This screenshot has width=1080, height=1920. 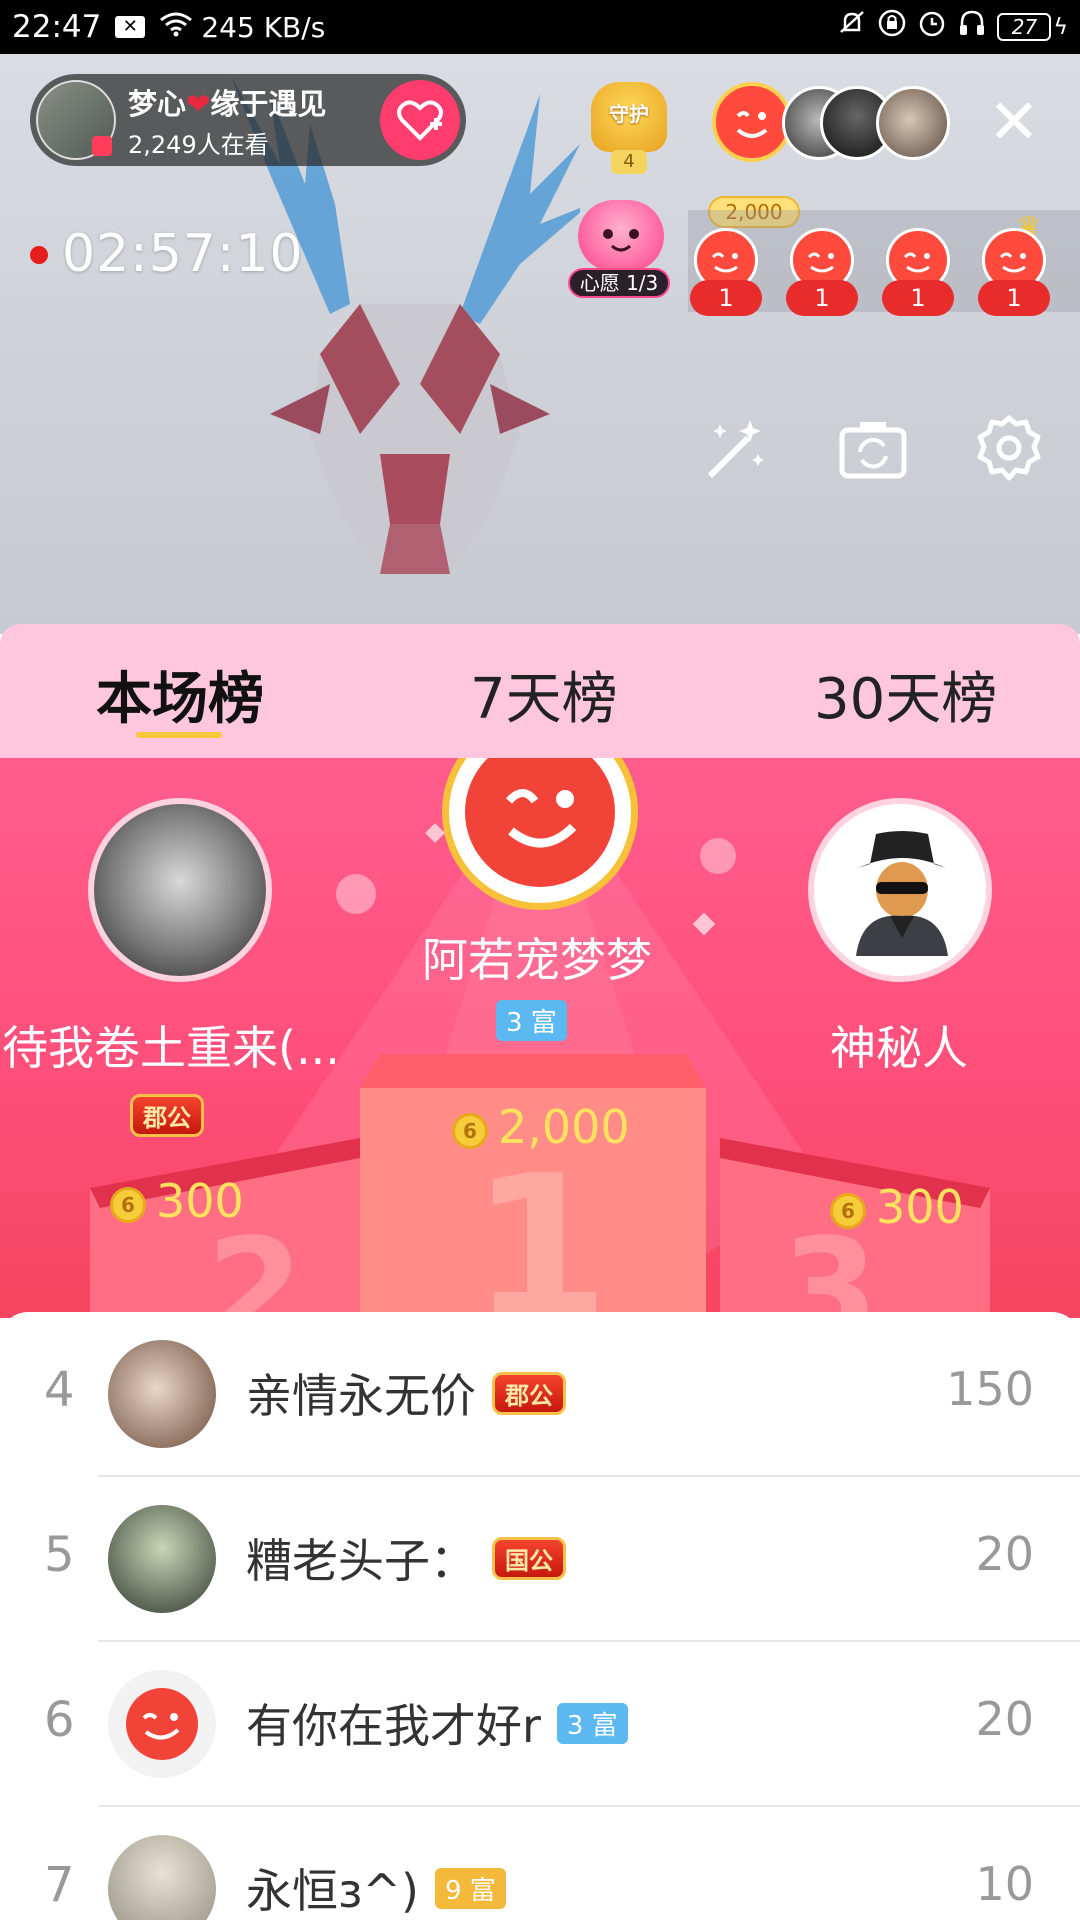 What do you see at coordinates (873, 449) in the screenshot?
I see `camera-flip-icon` at bounding box center [873, 449].